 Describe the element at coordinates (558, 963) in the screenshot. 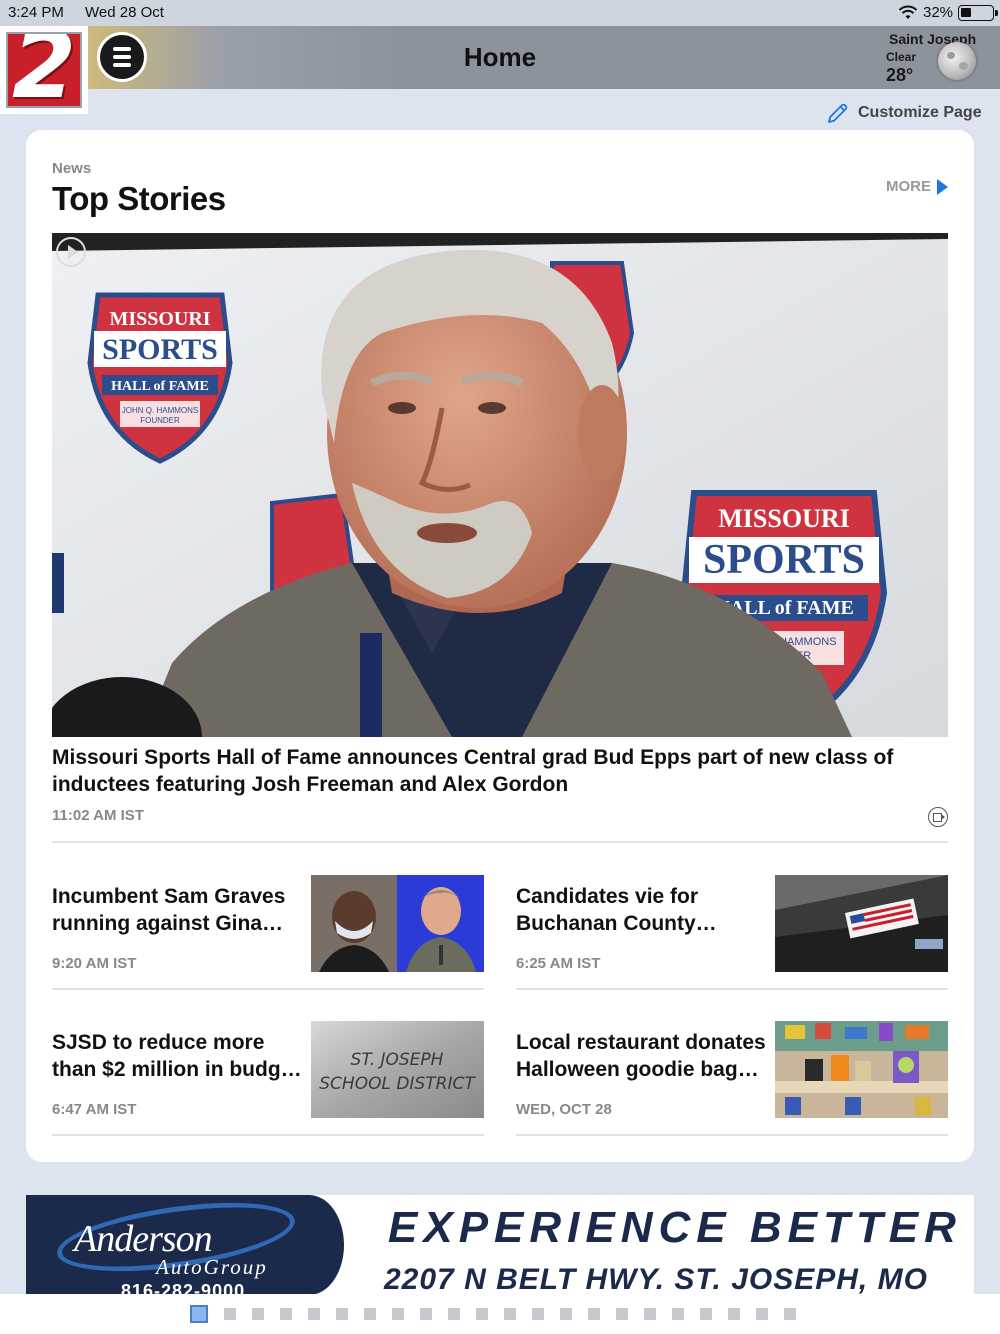

I see `story-timestamp: 6:25 AM IST` at that location.